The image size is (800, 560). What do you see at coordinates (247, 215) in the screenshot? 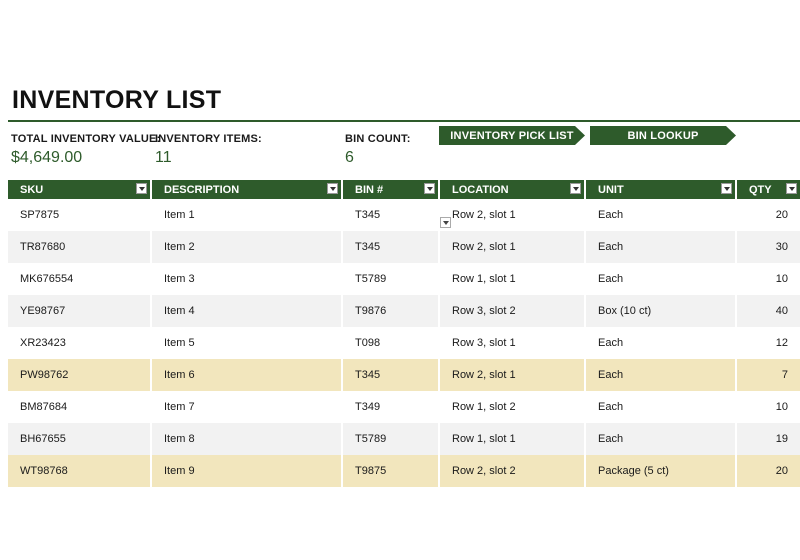
I see `description-cell: Item 1` at bounding box center [247, 215].